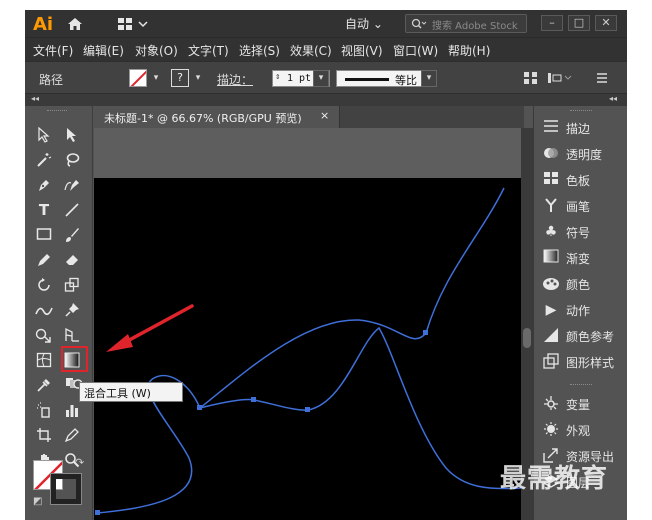 The height and width of the screenshot is (520, 652). What do you see at coordinates (44, 135) in the screenshot?
I see `selection-tool` at bounding box center [44, 135].